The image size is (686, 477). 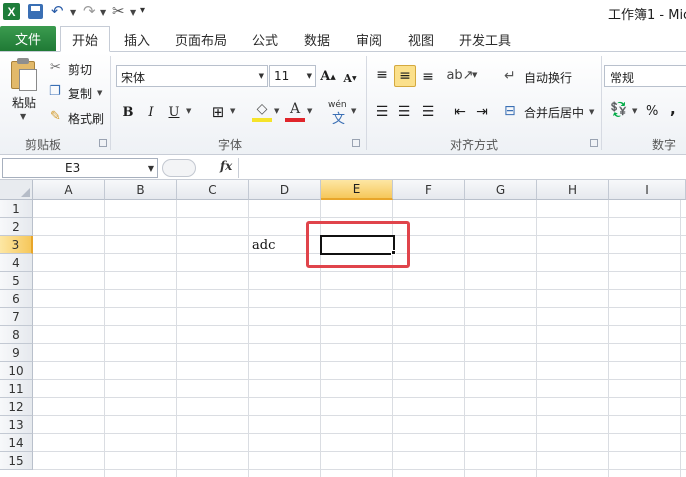 I want to click on comma-button: ,, so click(x=673, y=109).